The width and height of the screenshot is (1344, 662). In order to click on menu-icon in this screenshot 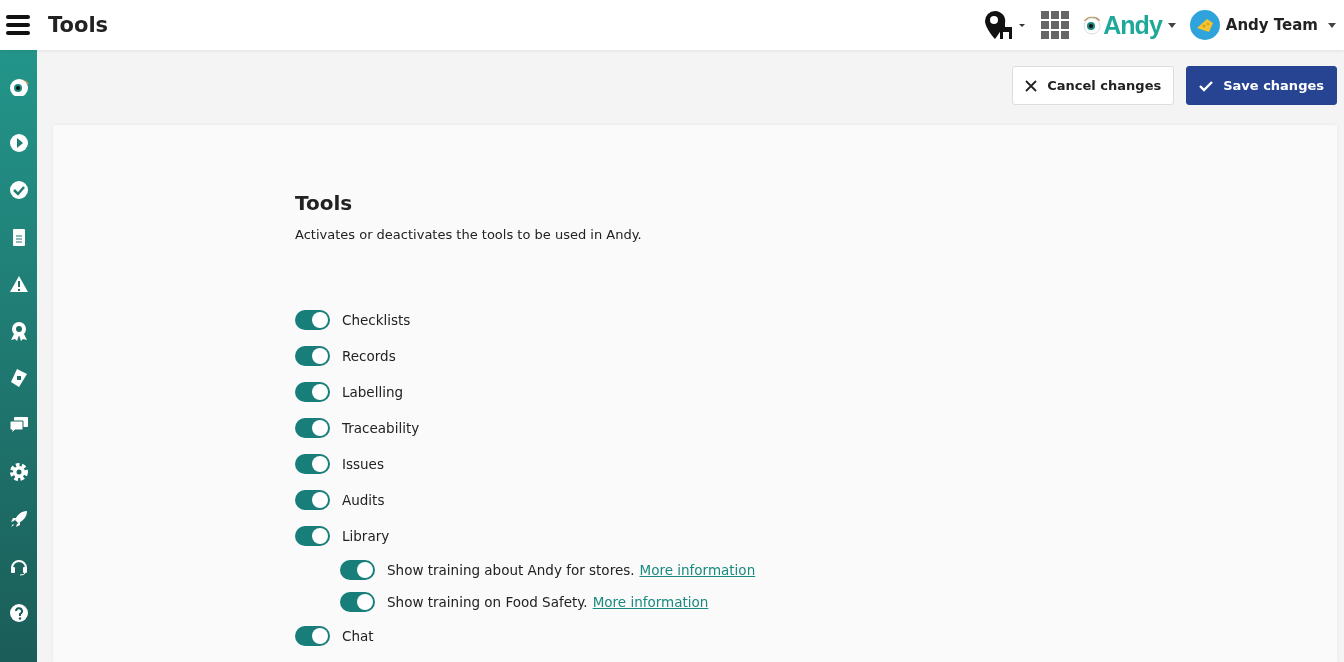, I will do `click(18, 25)`.